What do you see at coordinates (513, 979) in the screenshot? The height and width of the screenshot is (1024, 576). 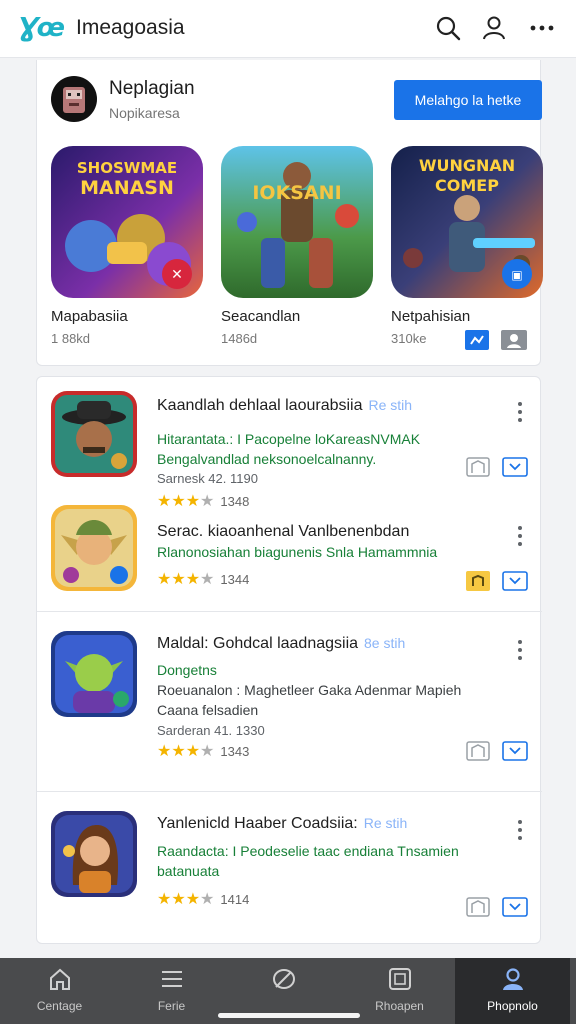 I see `profile-icon` at bounding box center [513, 979].